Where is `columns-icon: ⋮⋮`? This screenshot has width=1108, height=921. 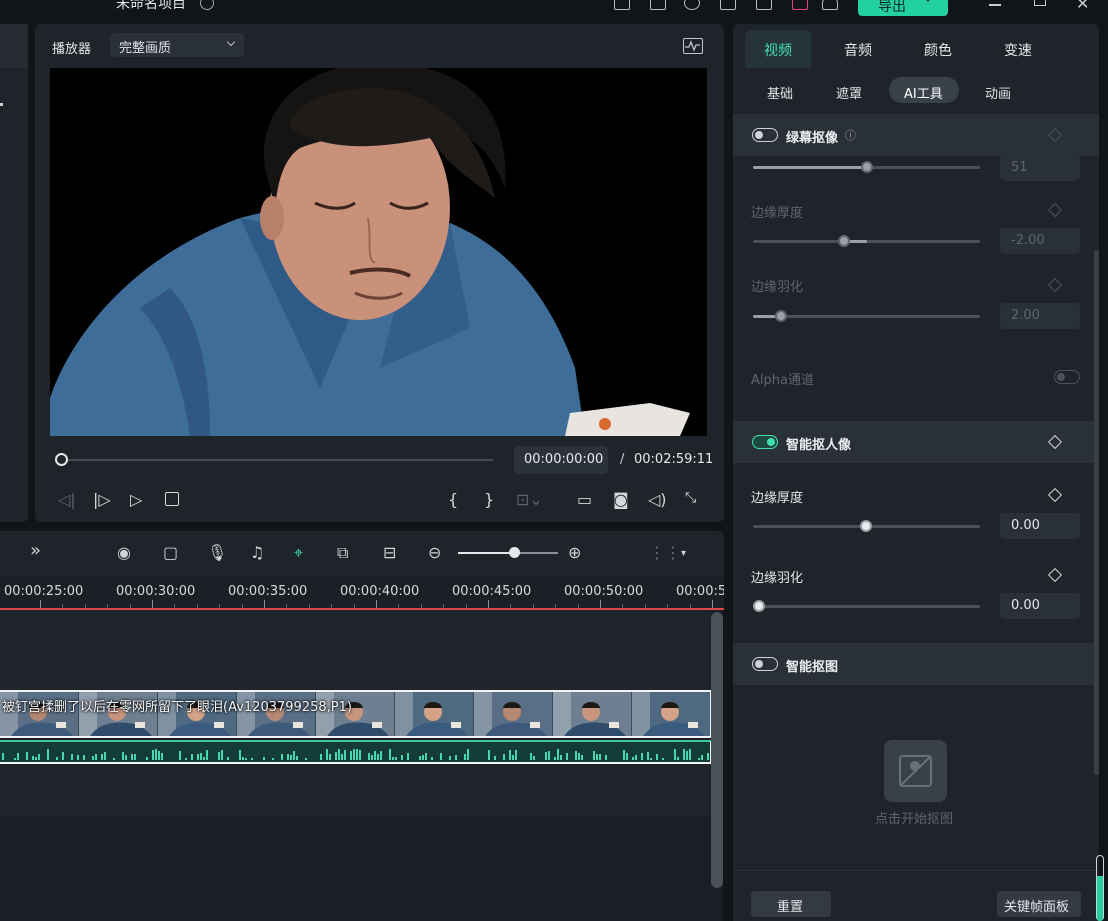
columns-icon: ⋮⋮ is located at coordinates (665, 552).